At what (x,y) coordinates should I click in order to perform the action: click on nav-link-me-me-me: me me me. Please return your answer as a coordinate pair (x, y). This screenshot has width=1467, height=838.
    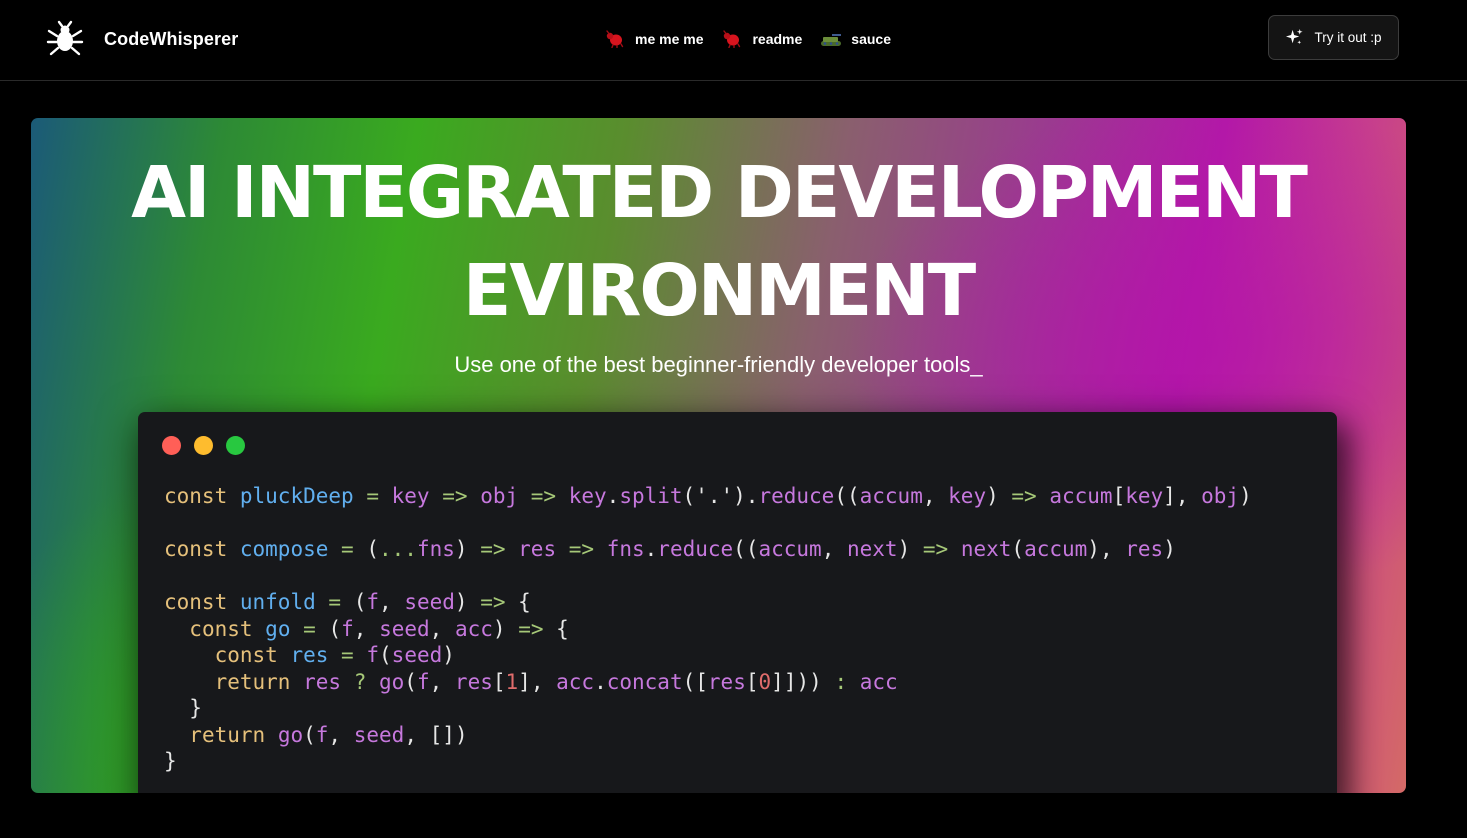
    Looking at the image, I should click on (653, 39).